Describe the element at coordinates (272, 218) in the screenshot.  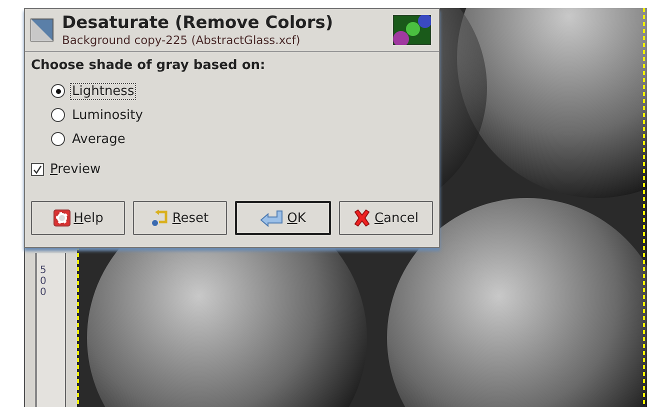
I see `return-arrow-icon` at that location.